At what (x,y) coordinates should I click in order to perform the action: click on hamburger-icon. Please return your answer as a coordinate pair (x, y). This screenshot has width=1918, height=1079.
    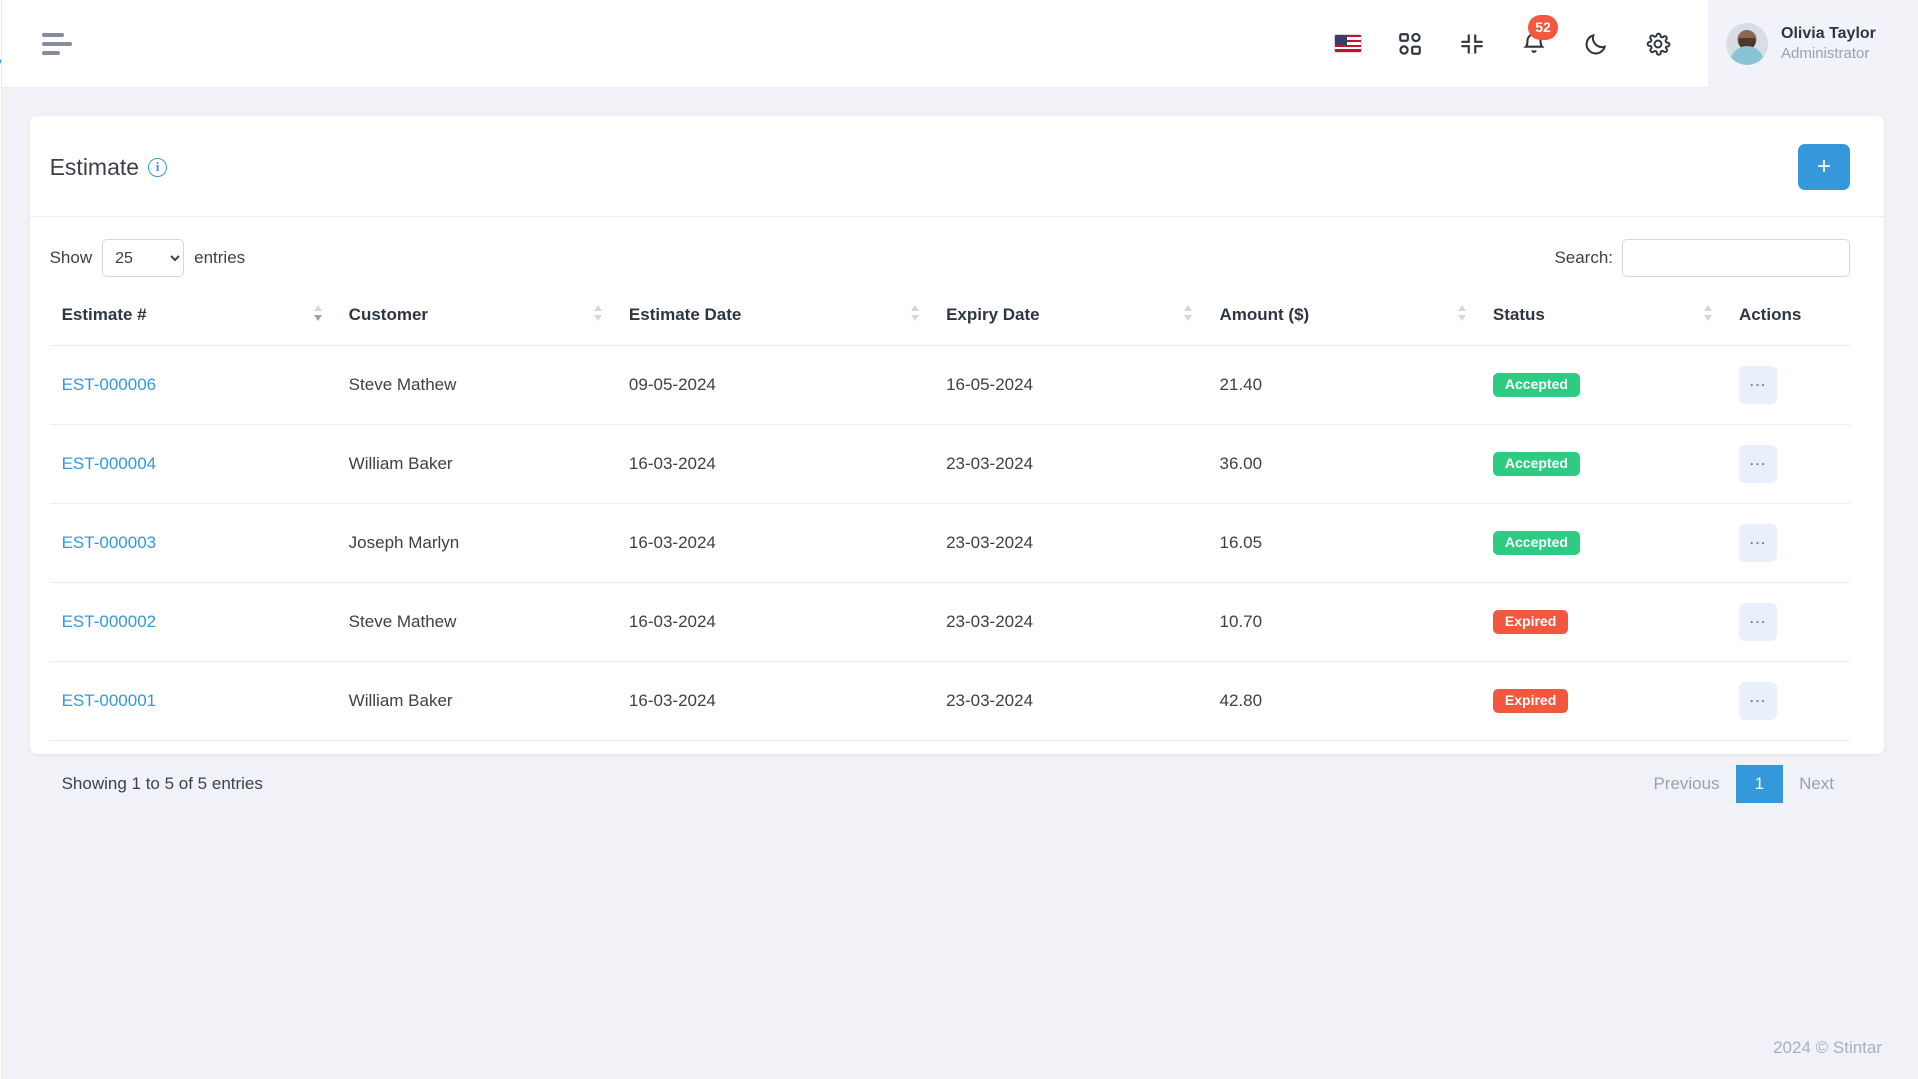
    Looking at the image, I should click on (58, 43).